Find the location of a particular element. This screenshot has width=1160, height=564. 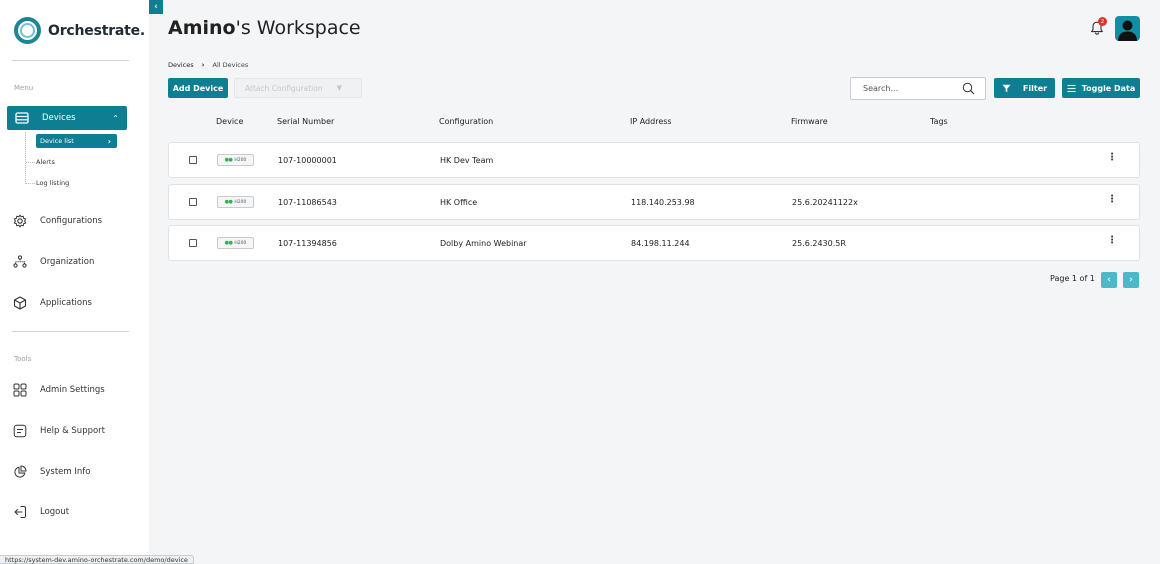

serial-number: 107-11086543 is located at coordinates (307, 202).